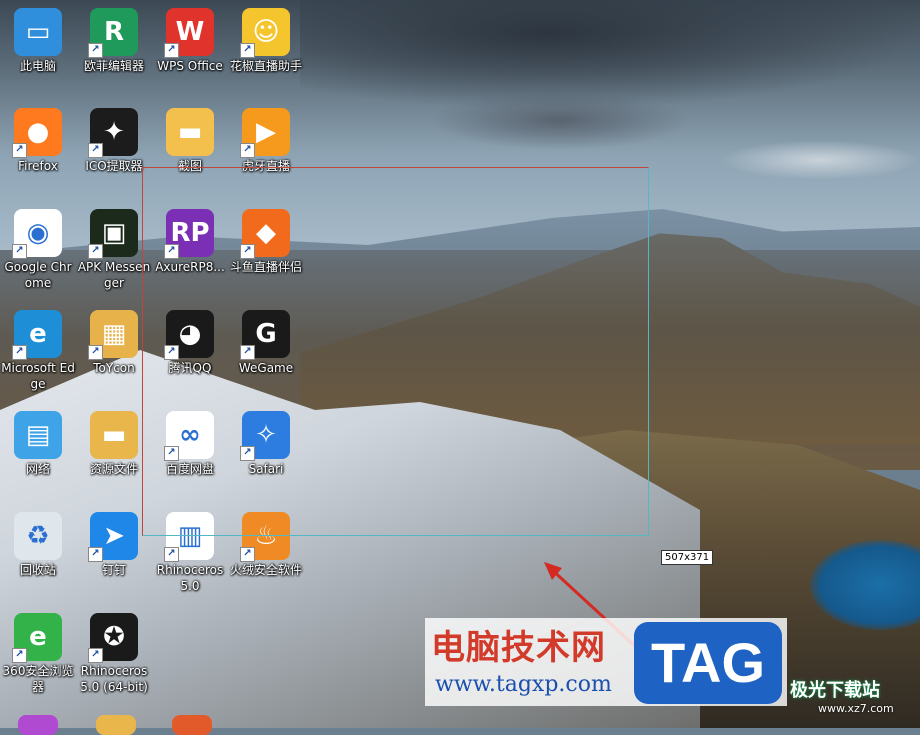 The height and width of the screenshot is (735, 920). What do you see at coordinates (113, 537) in the screenshot?
I see `dingtalk-icon: ➤ ↗` at bounding box center [113, 537].